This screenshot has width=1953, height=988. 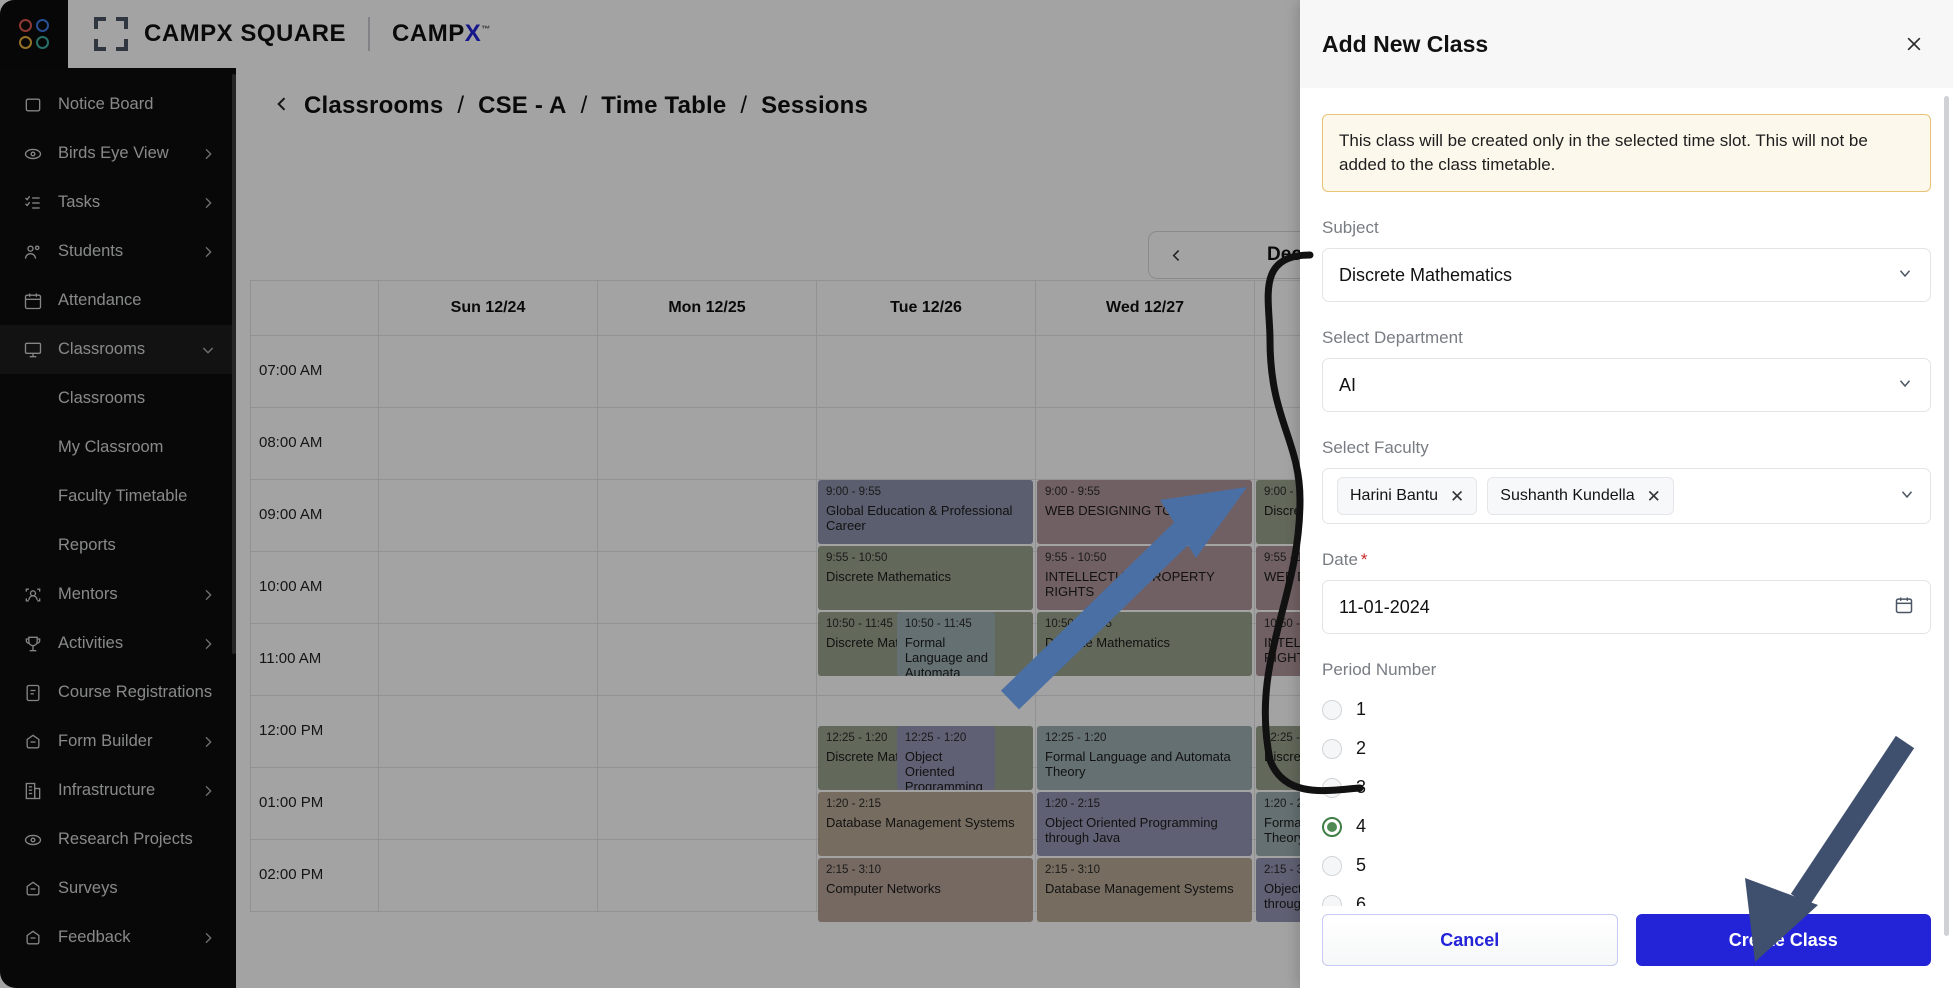 I want to click on cancel-button: Cancel, so click(x=1470, y=940).